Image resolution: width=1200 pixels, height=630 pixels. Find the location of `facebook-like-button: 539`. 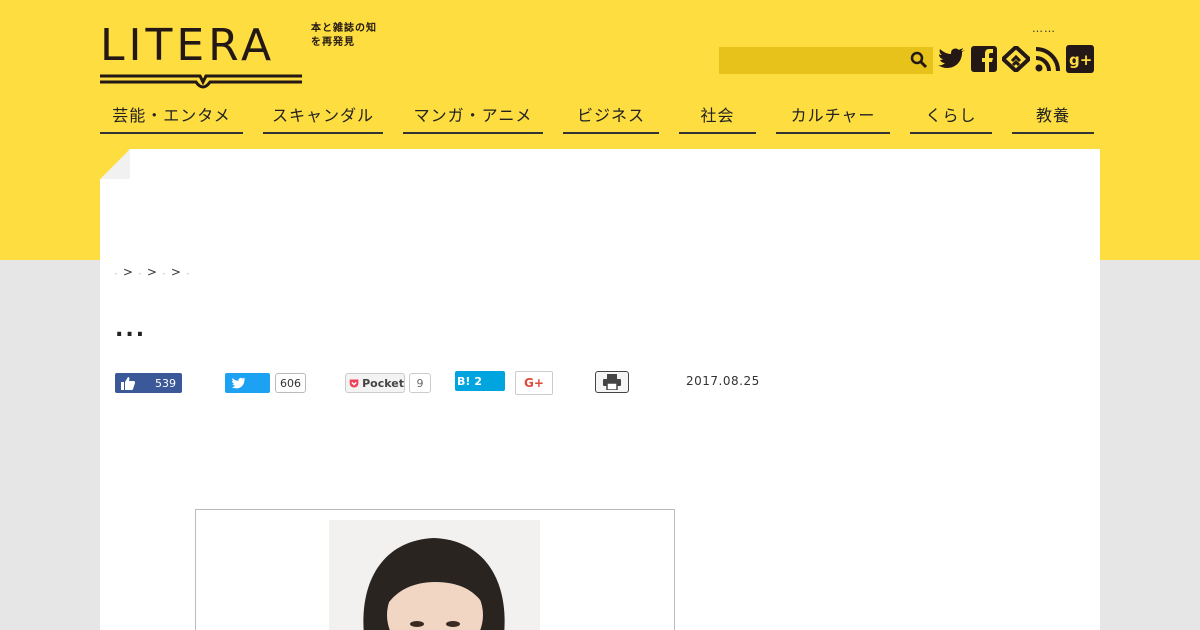

facebook-like-button: 539 is located at coordinates (148, 383).